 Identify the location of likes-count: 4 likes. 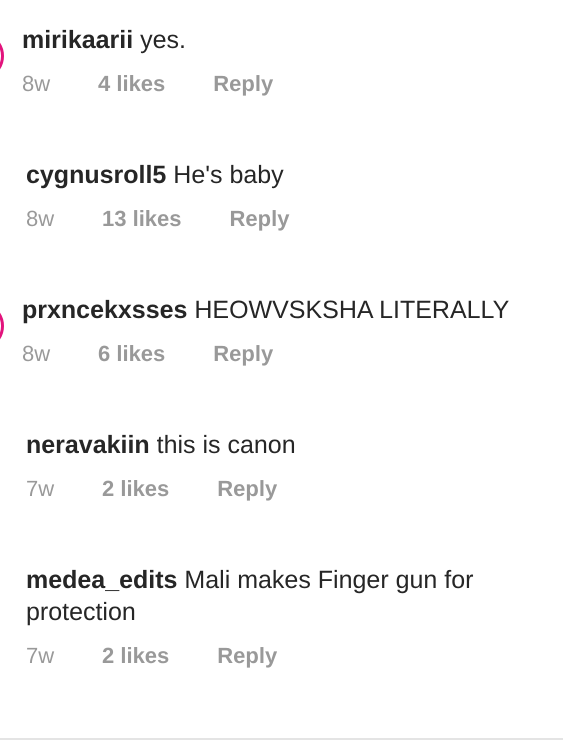
(132, 84).